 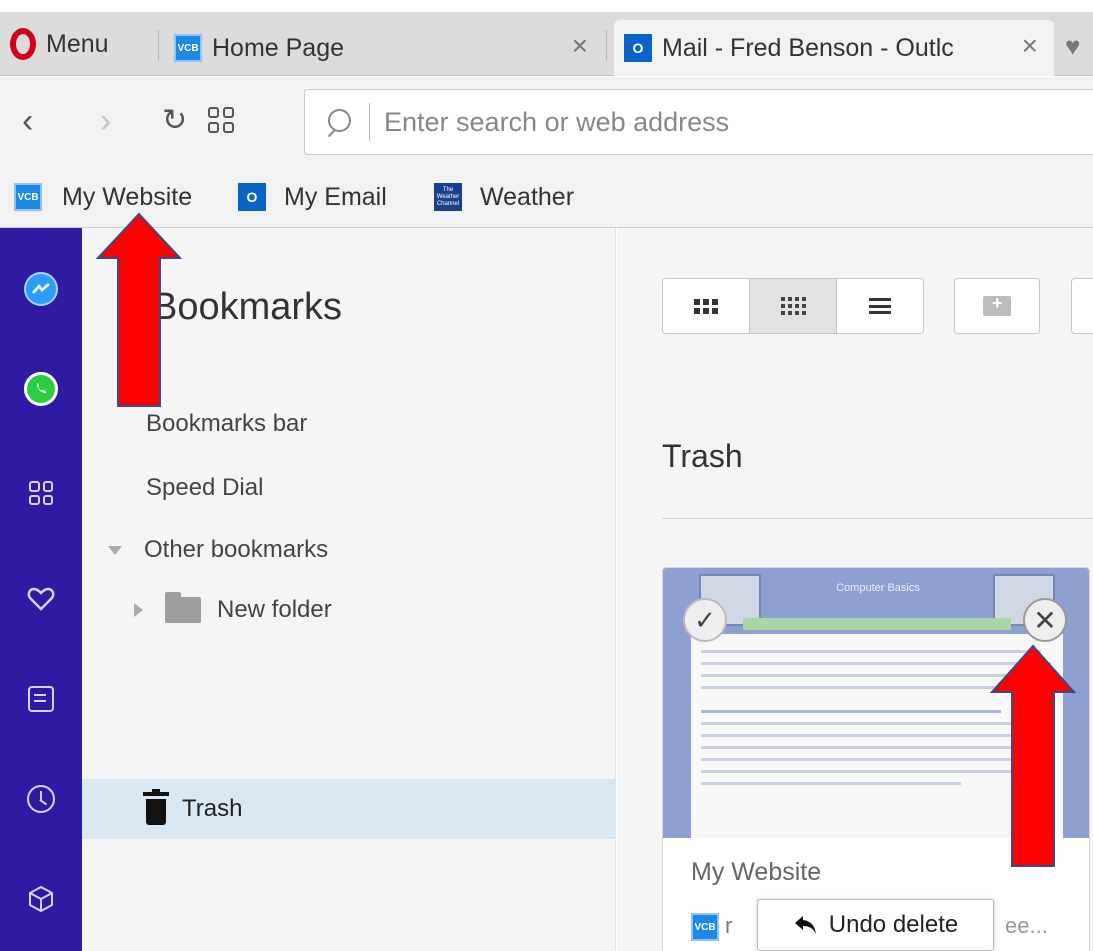 What do you see at coordinates (756, 872) in the screenshot?
I see `card-title: My Website` at bounding box center [756, 872].